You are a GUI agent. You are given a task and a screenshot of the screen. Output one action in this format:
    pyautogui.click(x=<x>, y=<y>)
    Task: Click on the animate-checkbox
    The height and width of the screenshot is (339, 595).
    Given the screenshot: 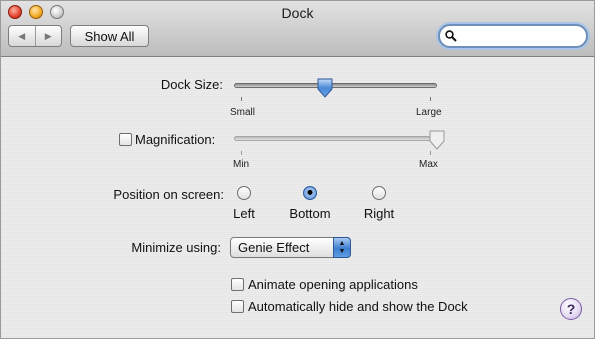 What is the action you would take?
    pyautogui.click(x=237, y=284)
    